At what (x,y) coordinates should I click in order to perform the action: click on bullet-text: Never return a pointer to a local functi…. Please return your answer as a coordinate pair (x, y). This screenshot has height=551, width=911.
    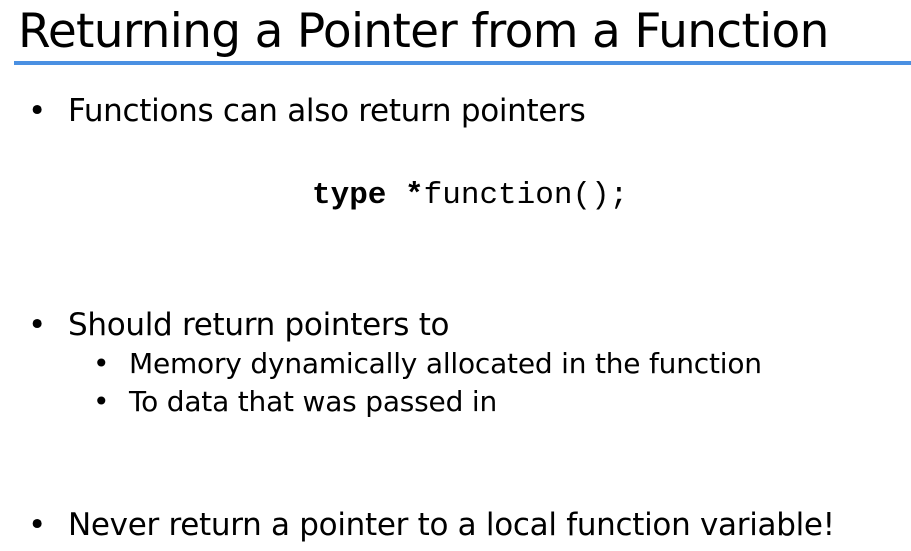
    Looking at the image, I should click on (451, 525).